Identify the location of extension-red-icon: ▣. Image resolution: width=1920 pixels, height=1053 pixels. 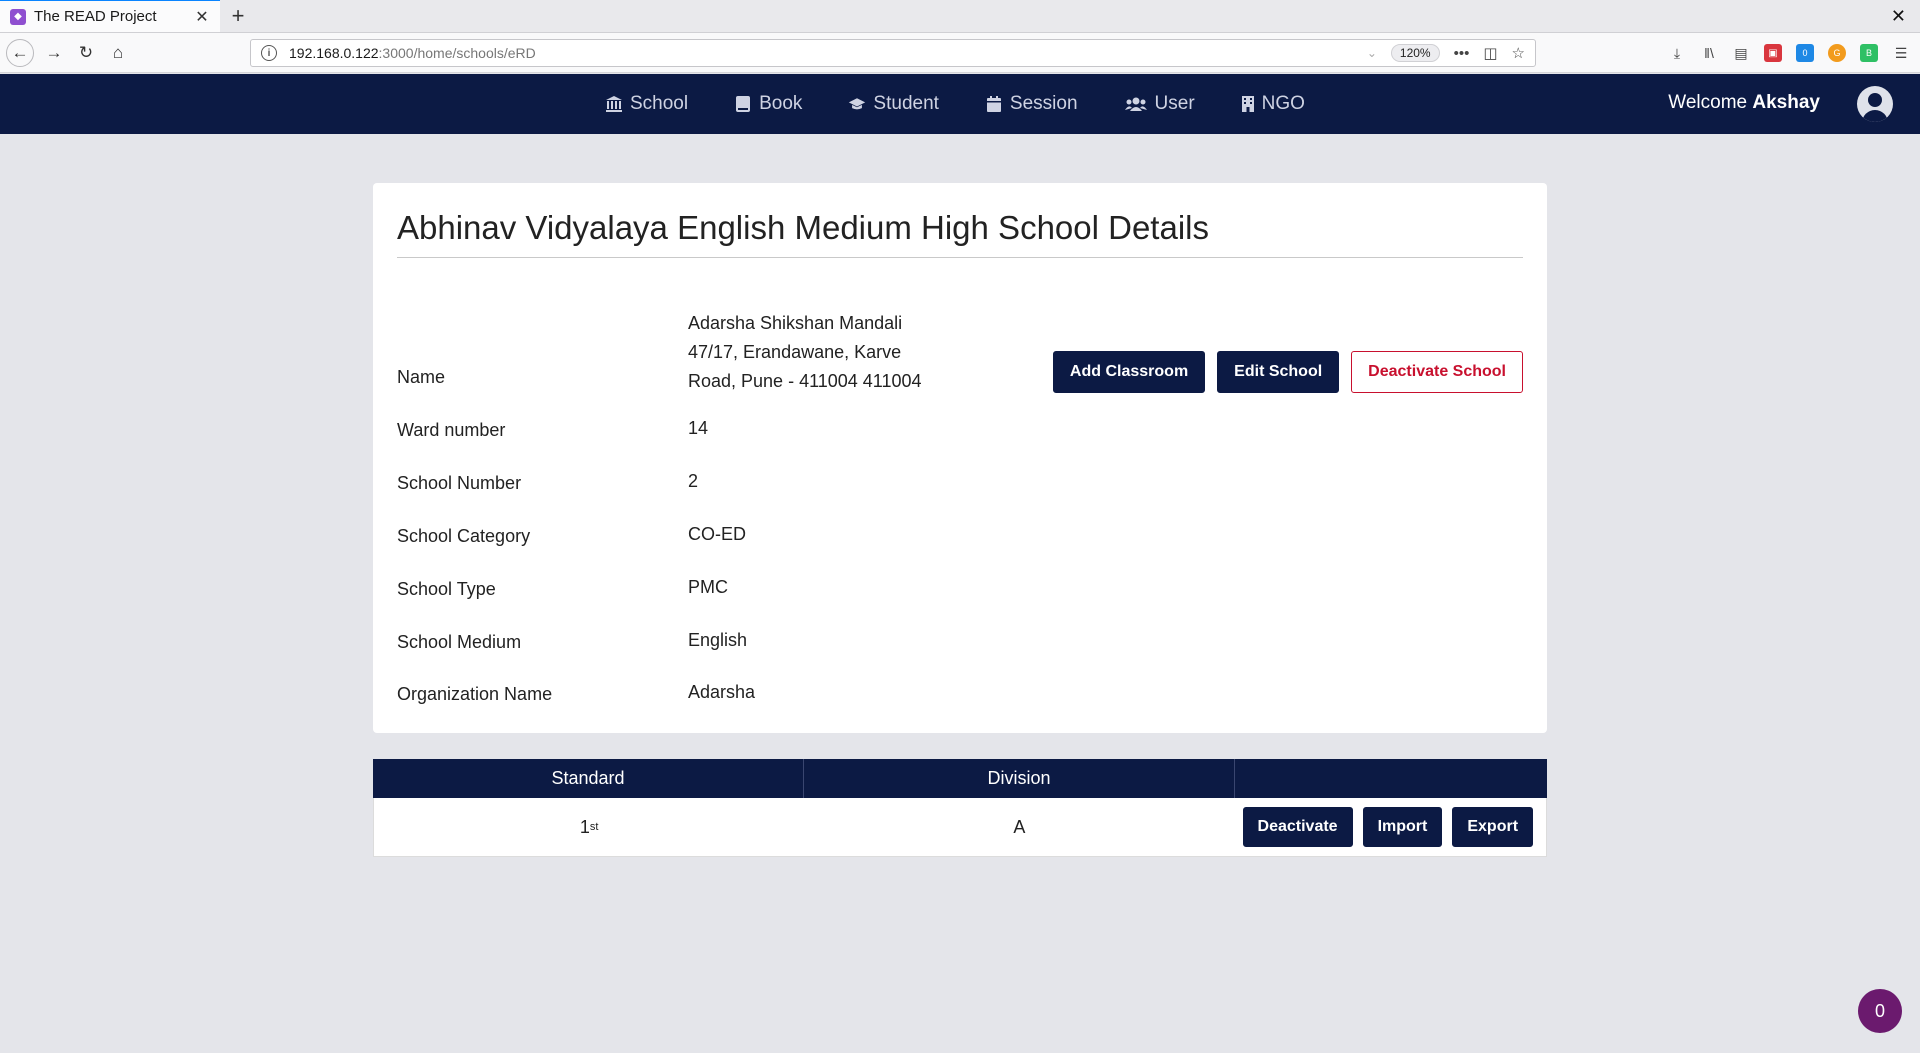
(1773, 53).